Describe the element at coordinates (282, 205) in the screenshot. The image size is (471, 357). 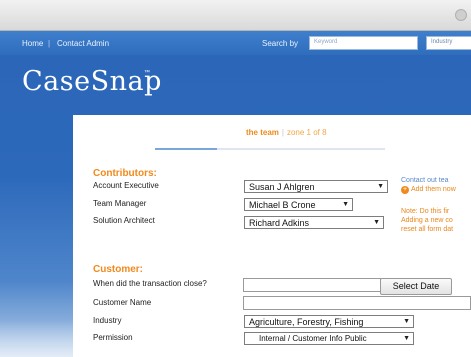
I see `team-manager-value: Michael B Crone` at that location.